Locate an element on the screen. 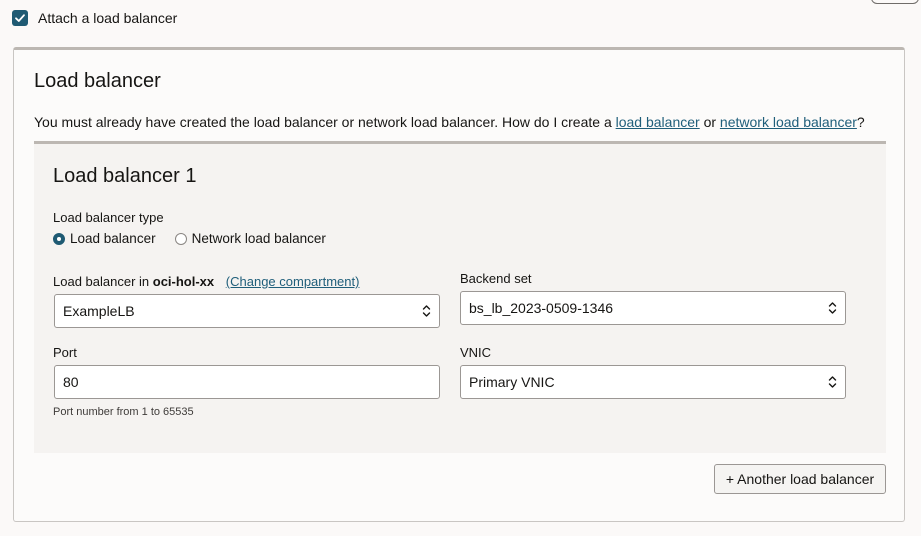 The height and width of the screenshot is (536, 921). card-title: Load balancer 1 is located at coordinates (125, 176).